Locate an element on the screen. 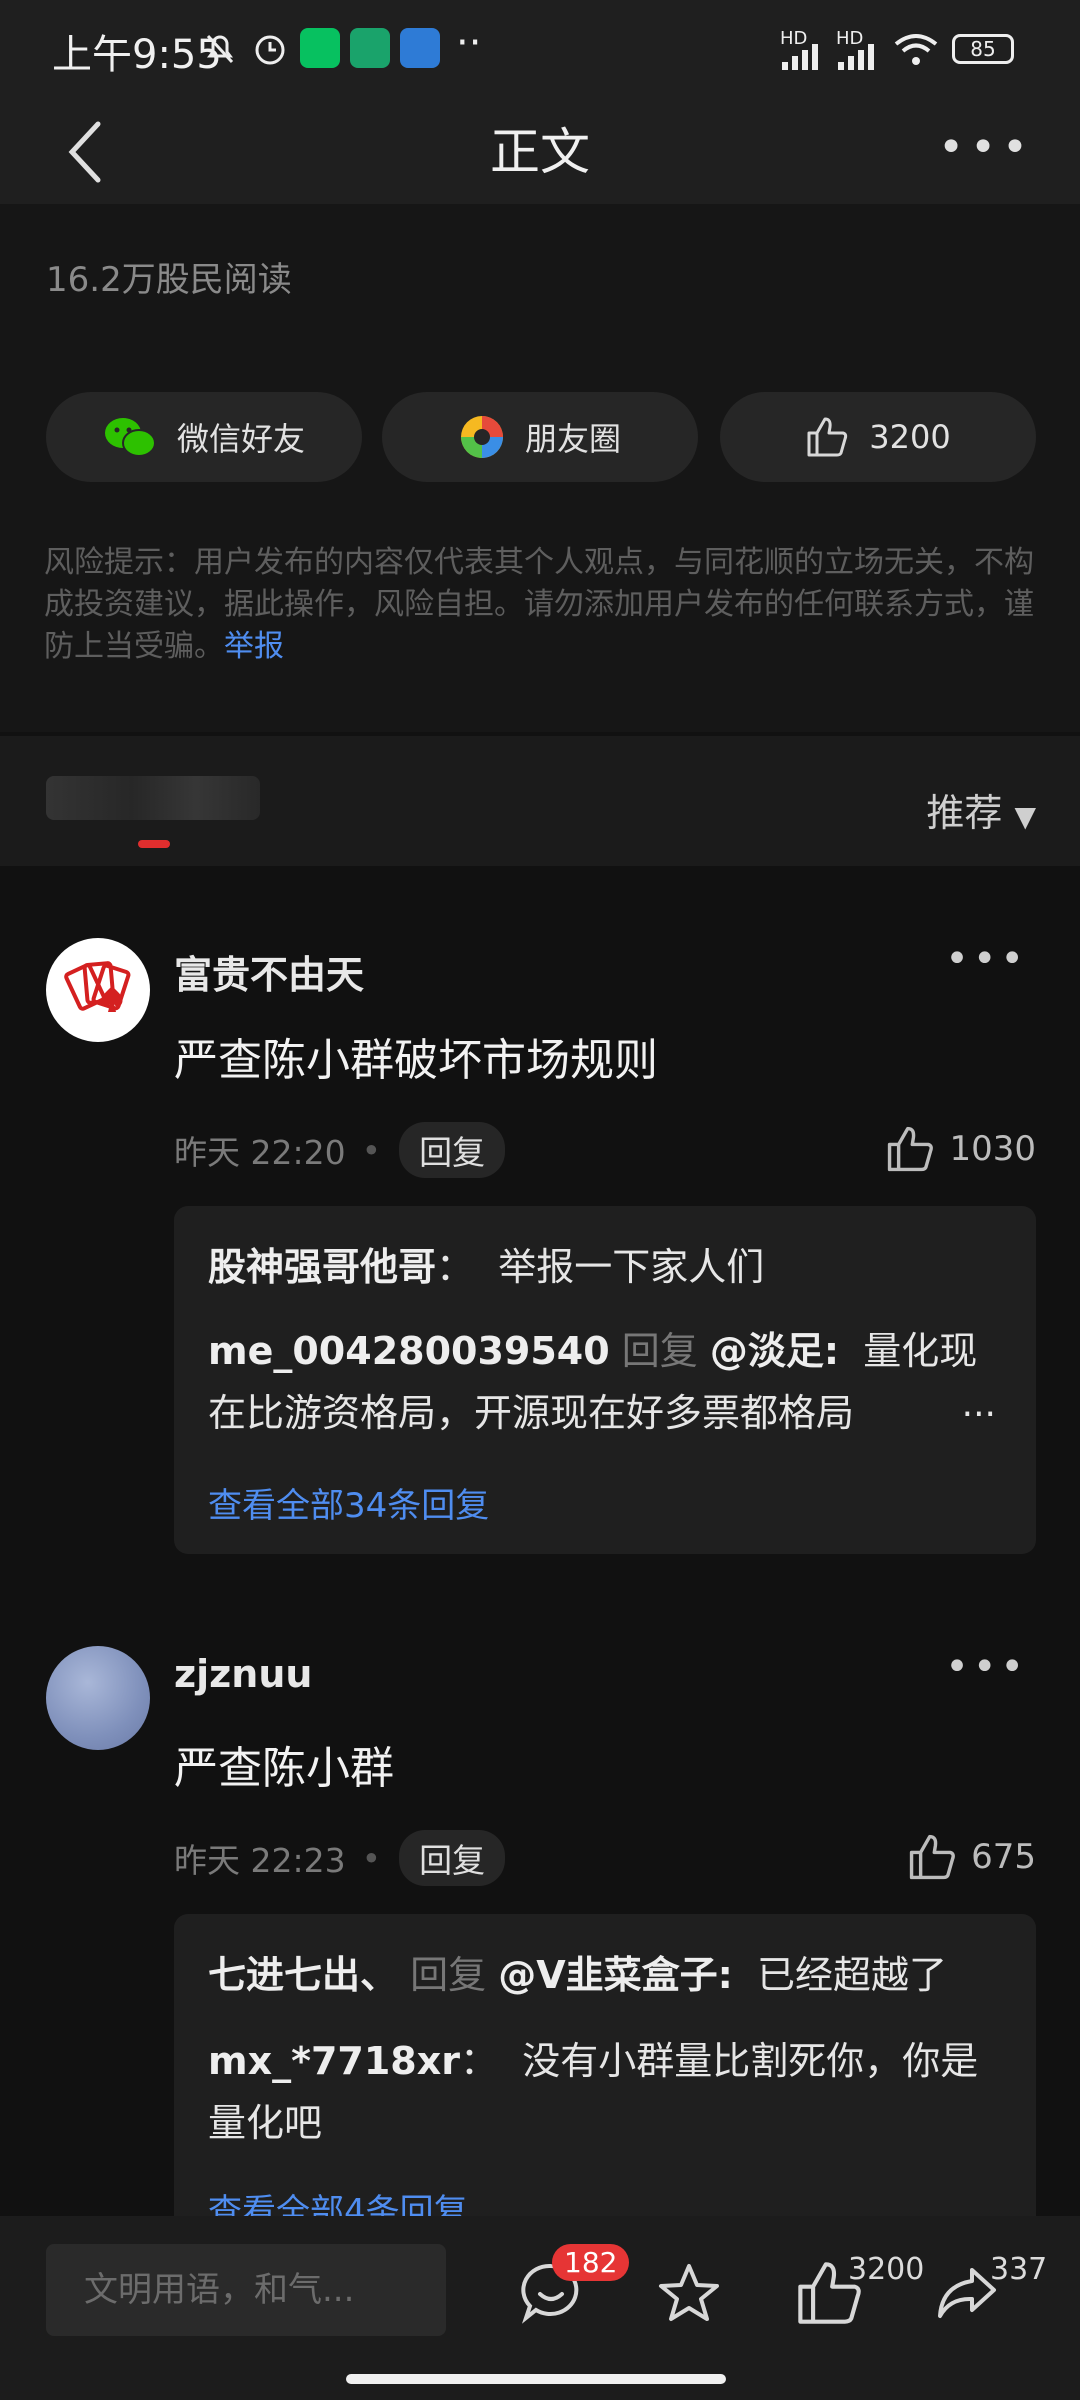 The height and width of the screenshot is (2400, 1080). reply-user: 七进七出、 is located at coordinates (303, 1975).